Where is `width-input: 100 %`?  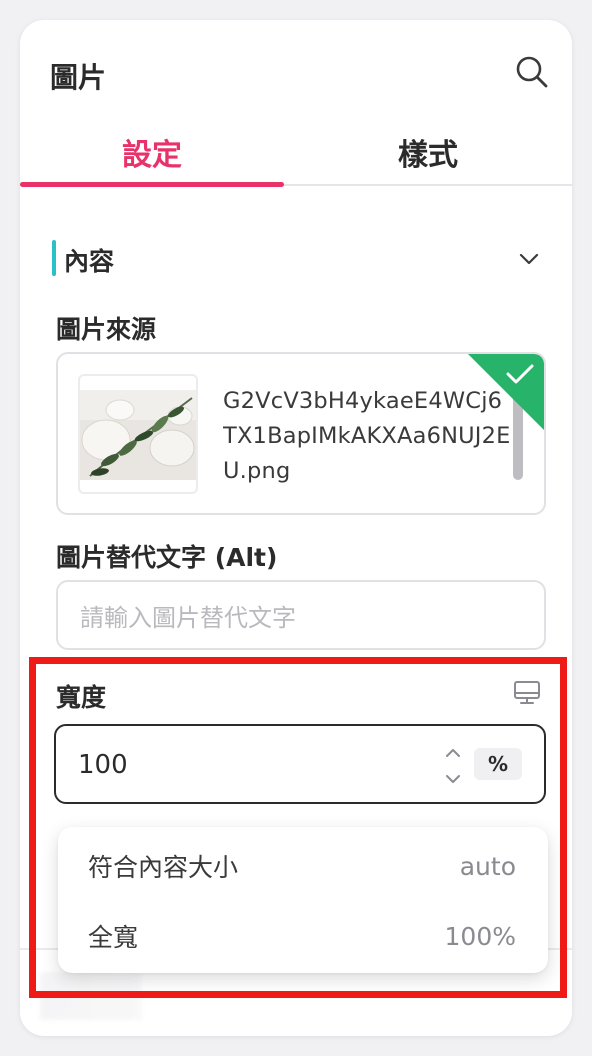 width-input: 100 % is located at coordinates (300, 764).